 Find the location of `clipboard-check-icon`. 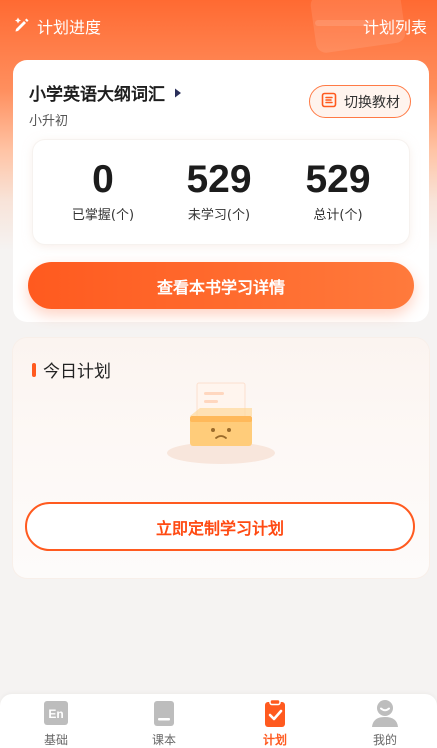

clipboard-check-icon is located at coordinates (275, 713).